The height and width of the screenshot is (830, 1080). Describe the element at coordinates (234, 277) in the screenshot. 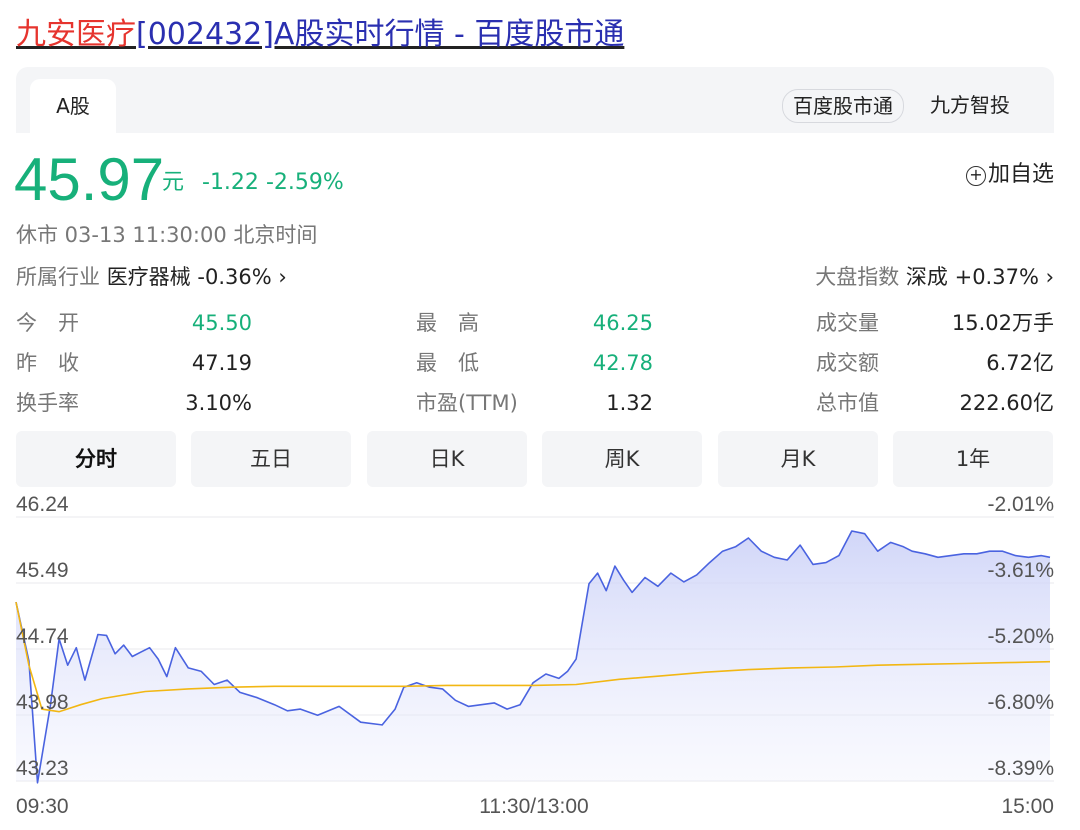

I see `industry-change: -0.36%` at that location.